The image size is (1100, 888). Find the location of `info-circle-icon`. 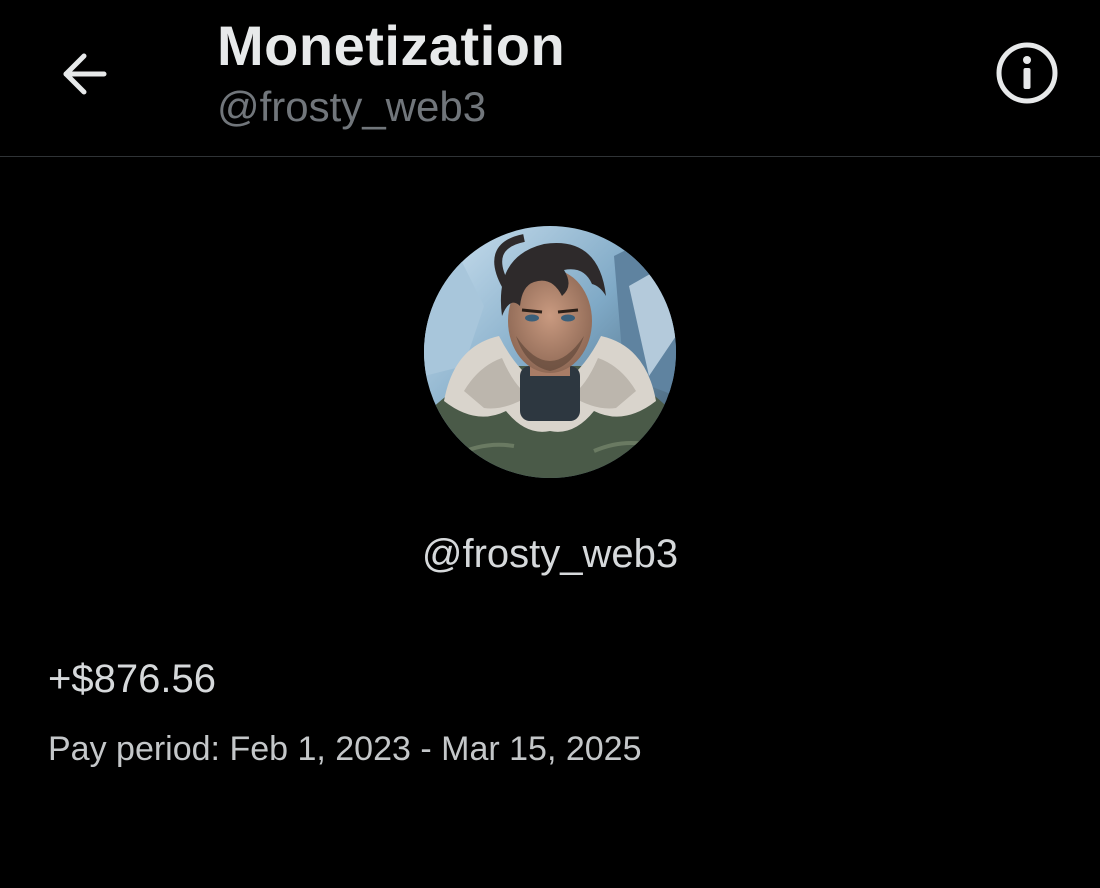

info-circle-icon is located at coordinates (1027, 73).